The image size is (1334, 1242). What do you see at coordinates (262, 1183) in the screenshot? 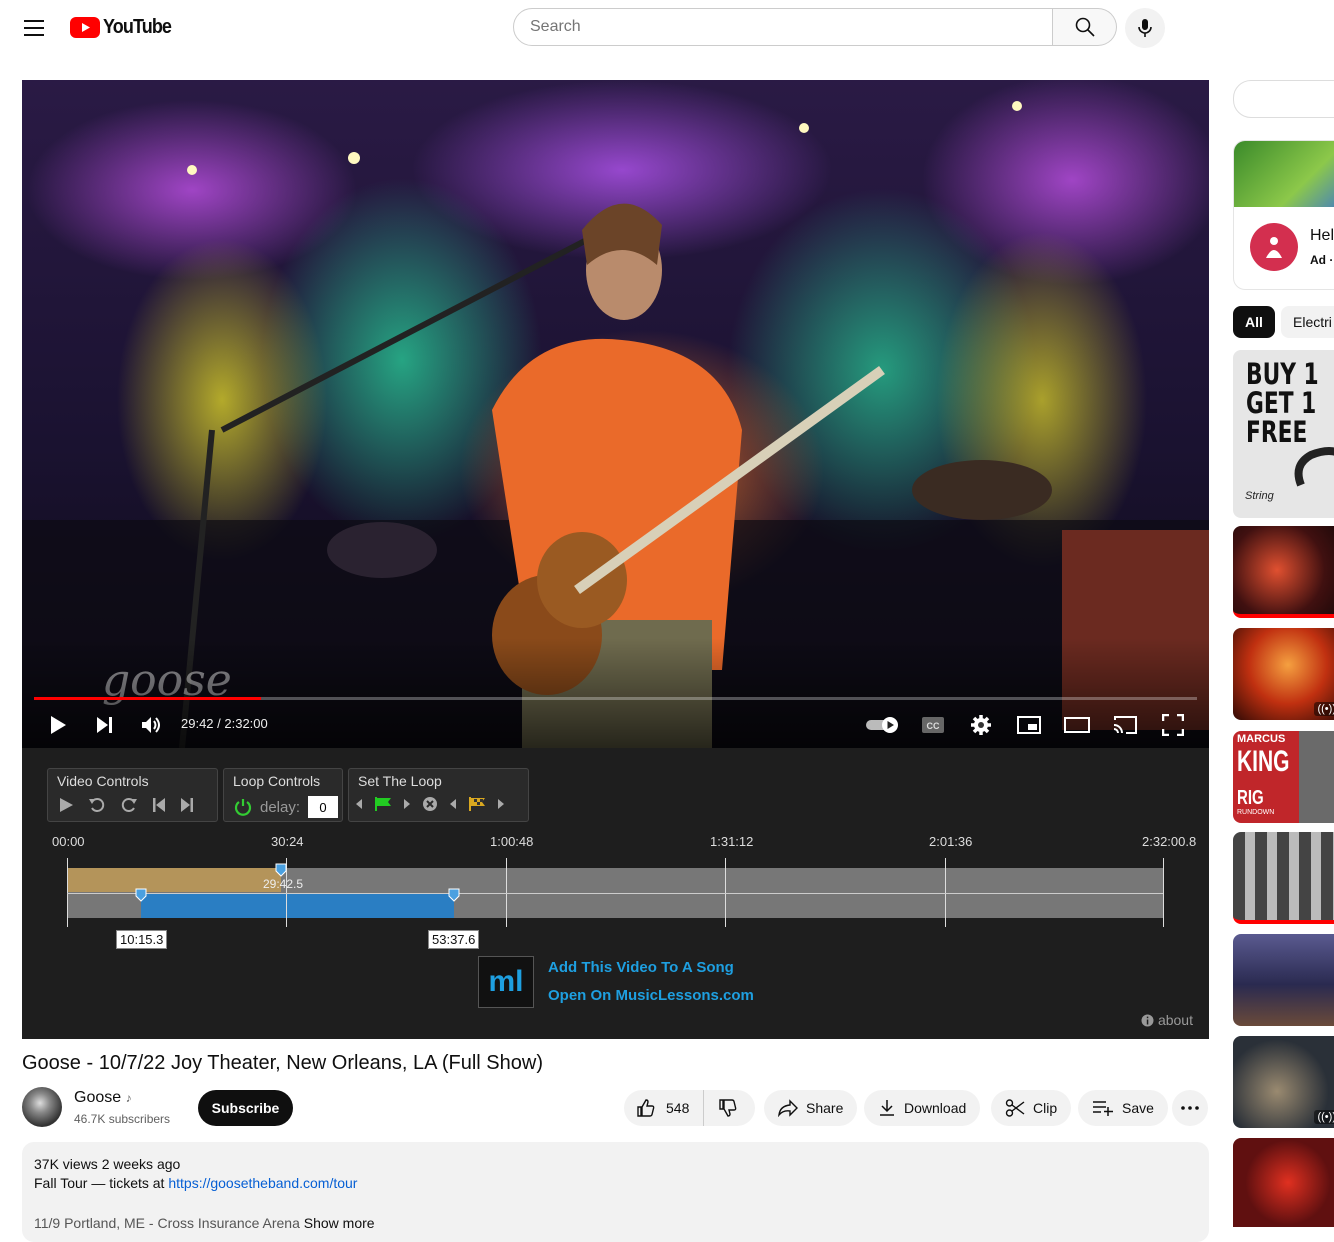
I see `tour-link: https://goosetheband.com/tour` at bounding box center [262, 1183].